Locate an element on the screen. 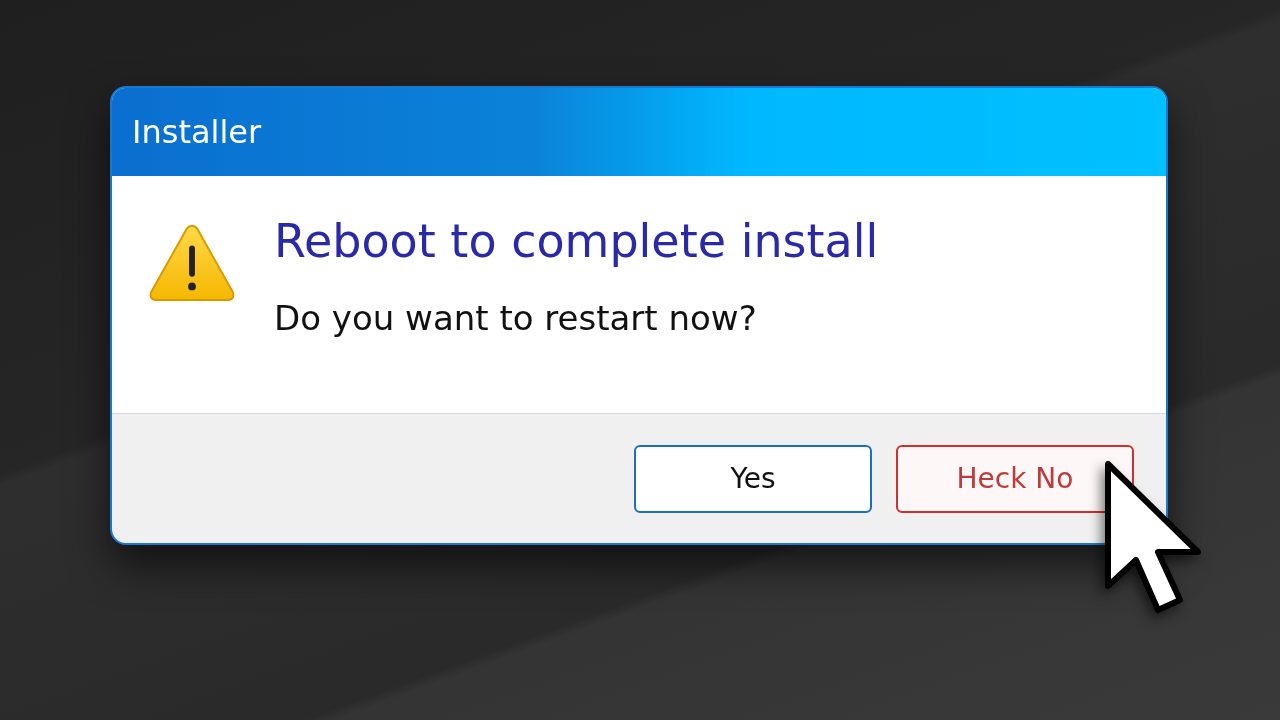 This screenshot has height=720, width=1280. dialog-button: Heck No is located at coordinates (1015, 478).